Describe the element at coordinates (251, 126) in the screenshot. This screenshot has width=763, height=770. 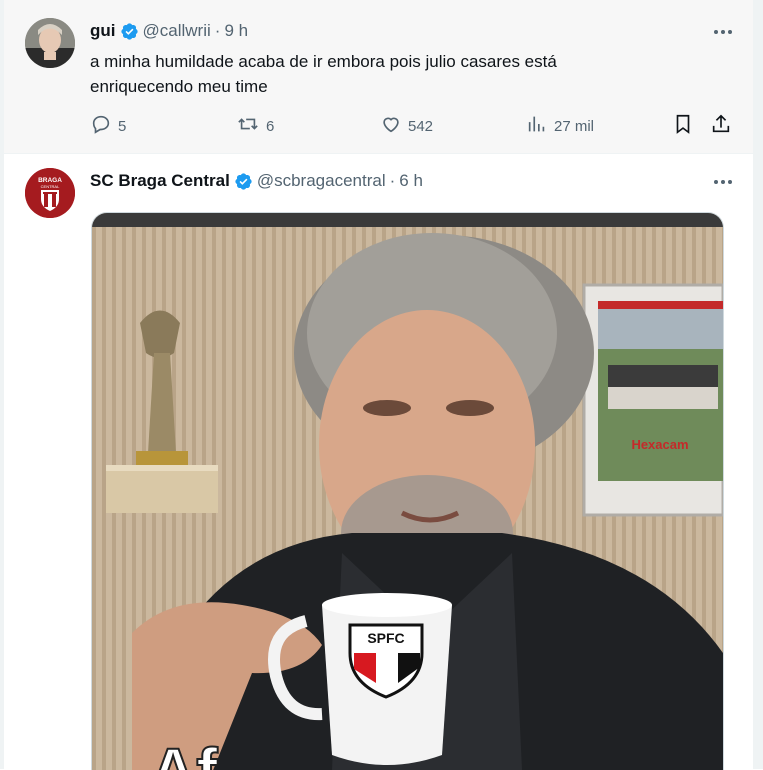
I see `retweet-icon` at that location.